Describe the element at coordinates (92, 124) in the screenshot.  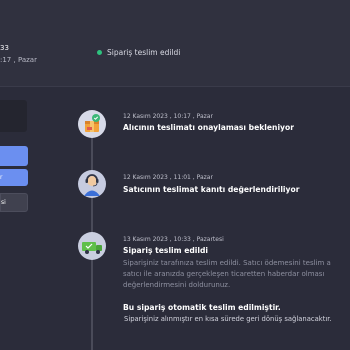
I see `package-warning-icon` at that location.